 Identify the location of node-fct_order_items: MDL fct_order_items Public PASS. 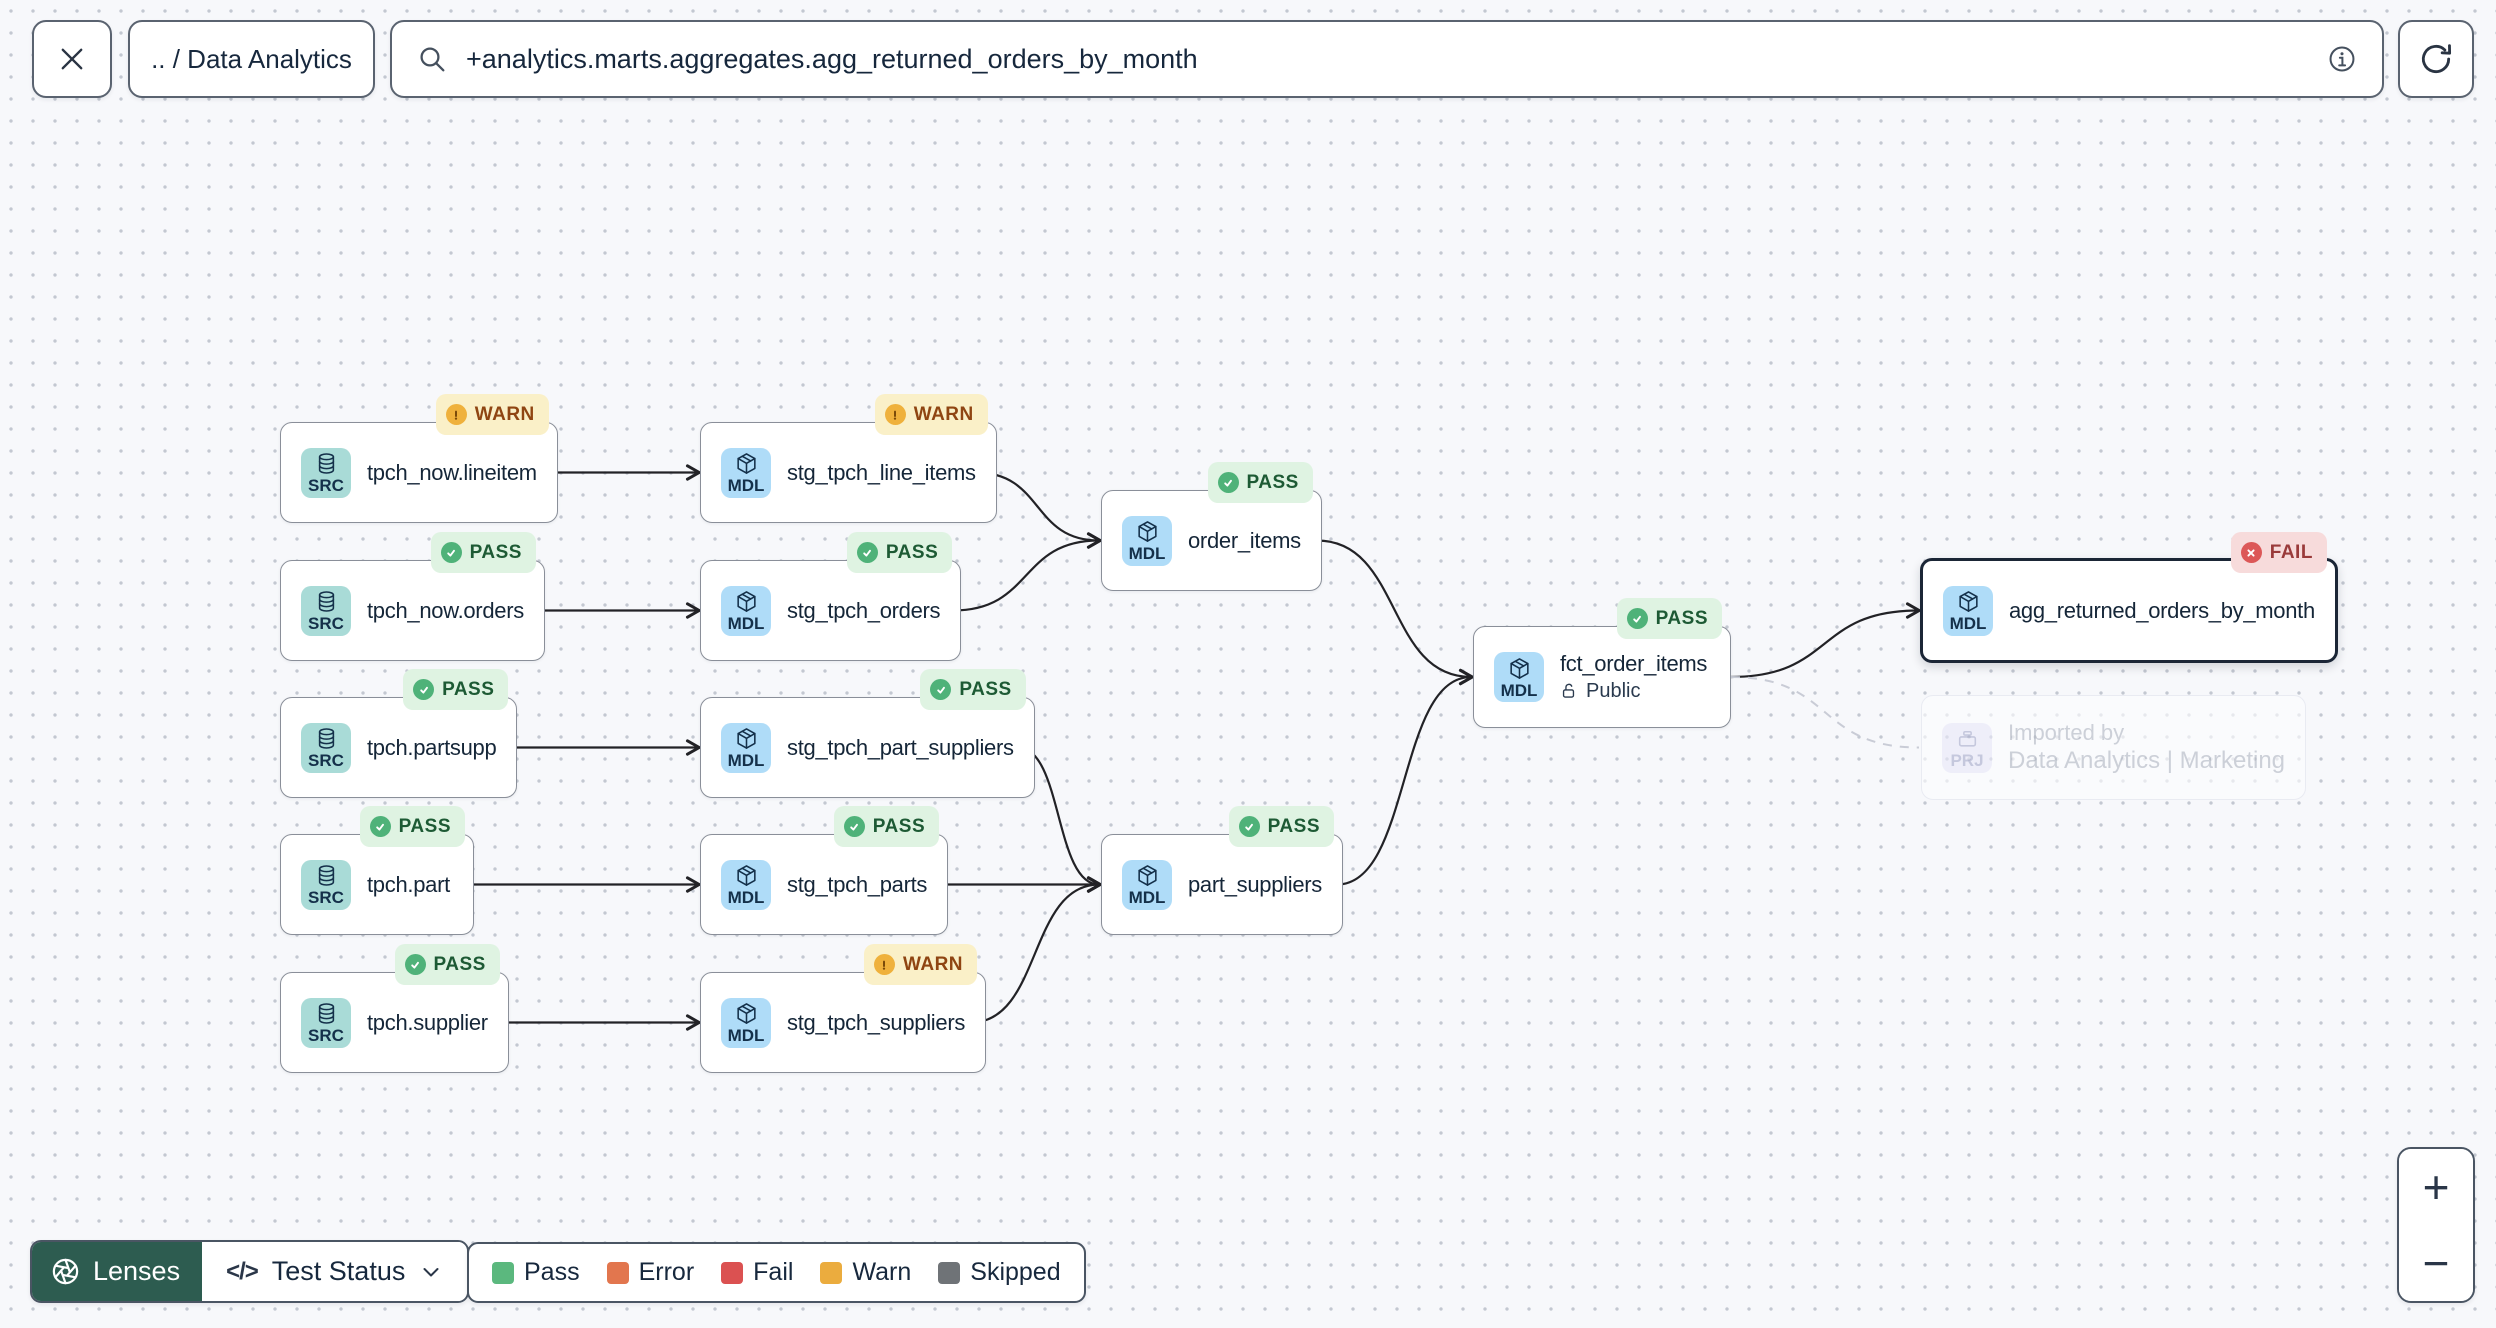
(1602, 663).